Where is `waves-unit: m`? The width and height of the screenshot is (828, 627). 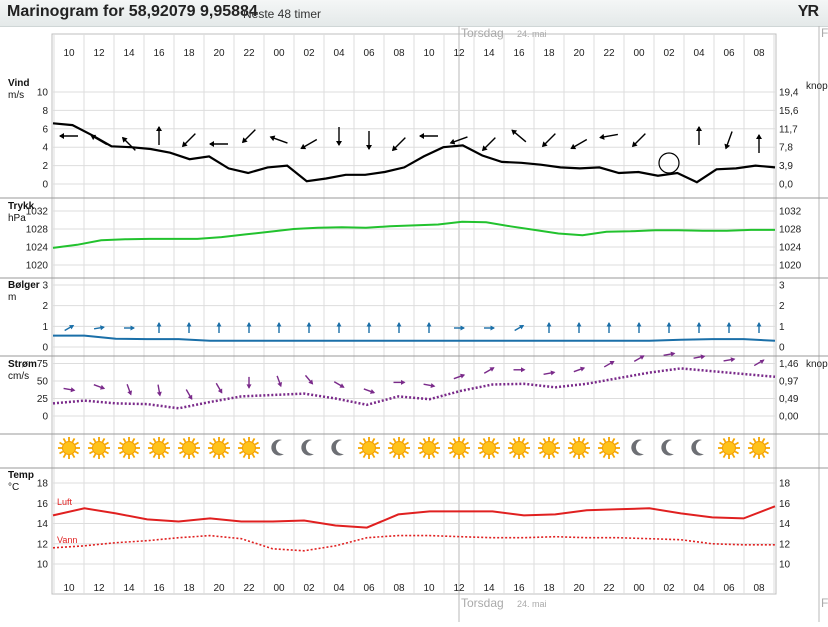
waves-unit: m is located at coordinates (12, 297).